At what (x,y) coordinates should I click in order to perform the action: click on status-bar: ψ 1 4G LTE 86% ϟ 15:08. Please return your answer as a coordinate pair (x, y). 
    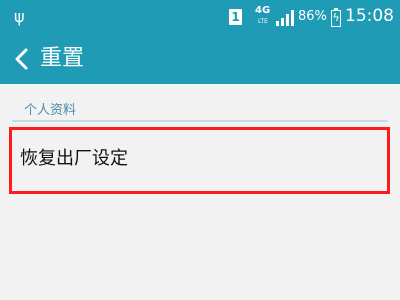
    Looking at the image, I should click on (200, 17).